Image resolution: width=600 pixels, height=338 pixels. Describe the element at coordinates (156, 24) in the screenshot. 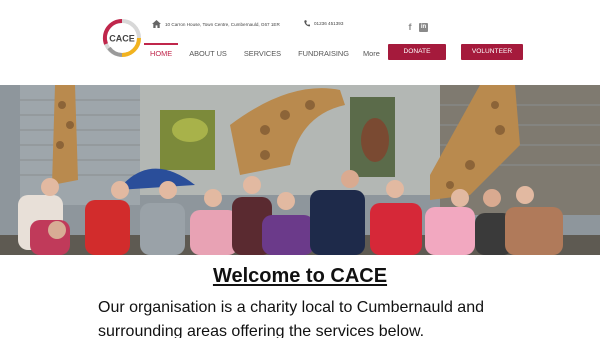

I see `home-icon` at that location.